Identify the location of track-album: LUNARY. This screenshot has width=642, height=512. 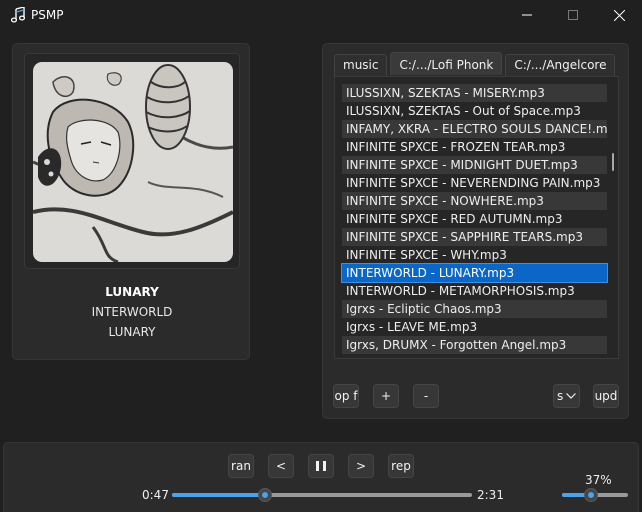
(132, 332).